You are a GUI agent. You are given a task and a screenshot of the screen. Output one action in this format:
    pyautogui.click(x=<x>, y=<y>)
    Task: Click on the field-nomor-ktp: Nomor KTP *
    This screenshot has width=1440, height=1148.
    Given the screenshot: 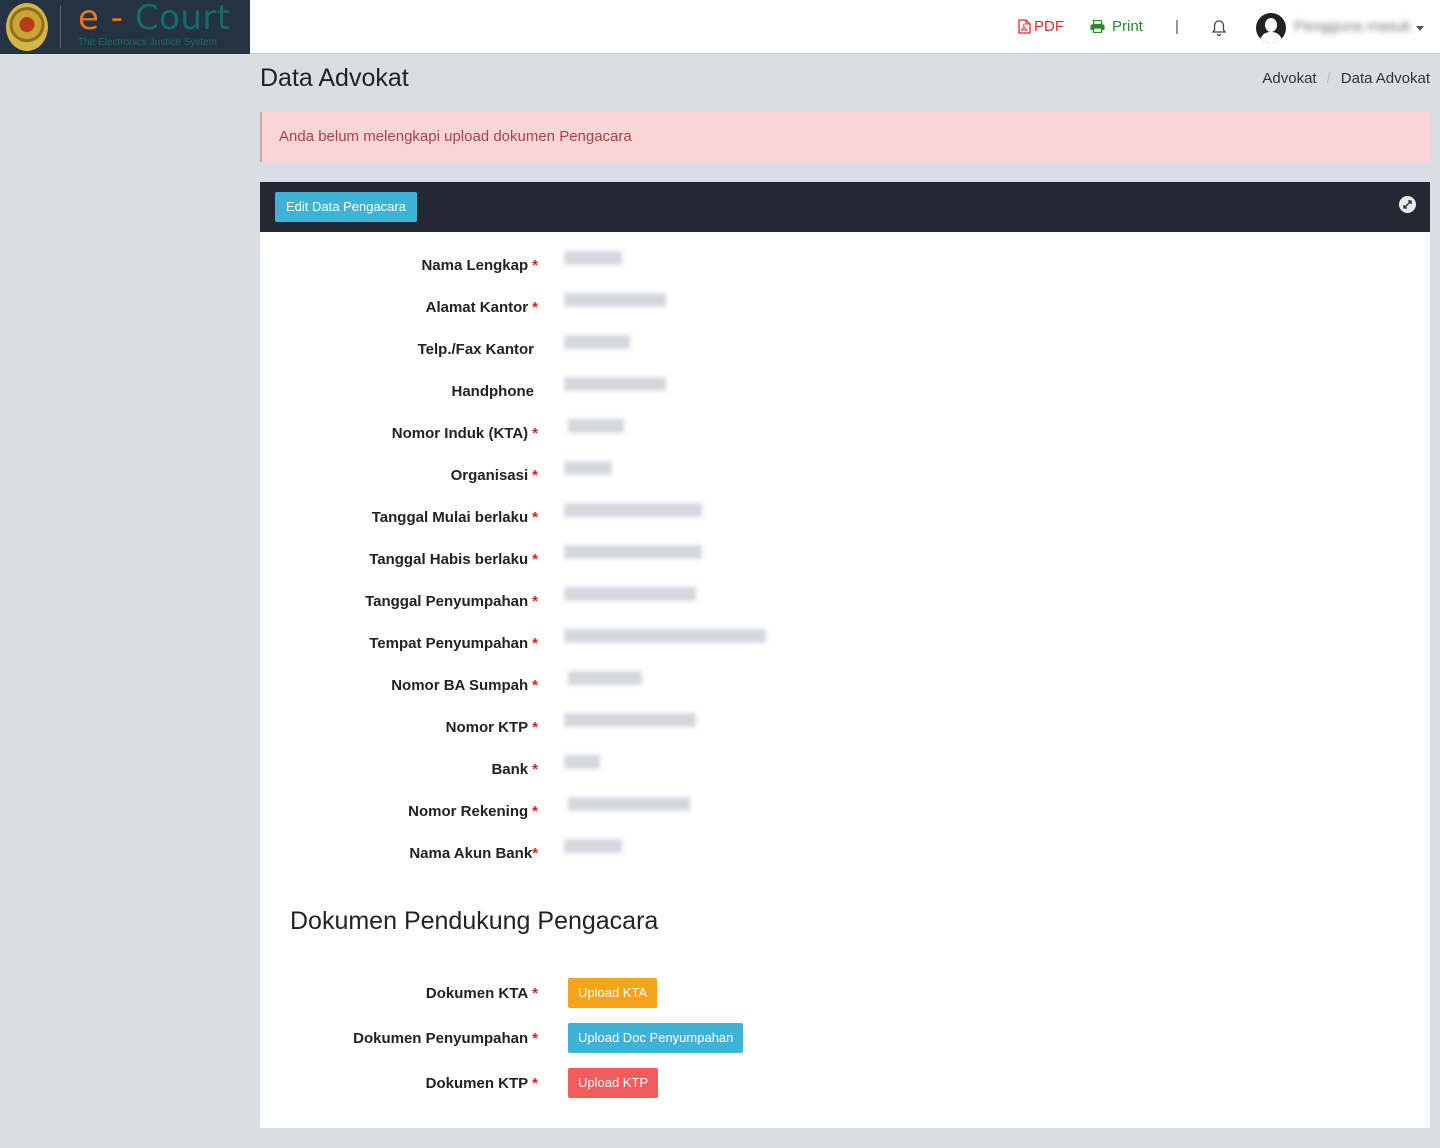 What is the action you would take?
    pyautogui.click(x=560, y=728)
    